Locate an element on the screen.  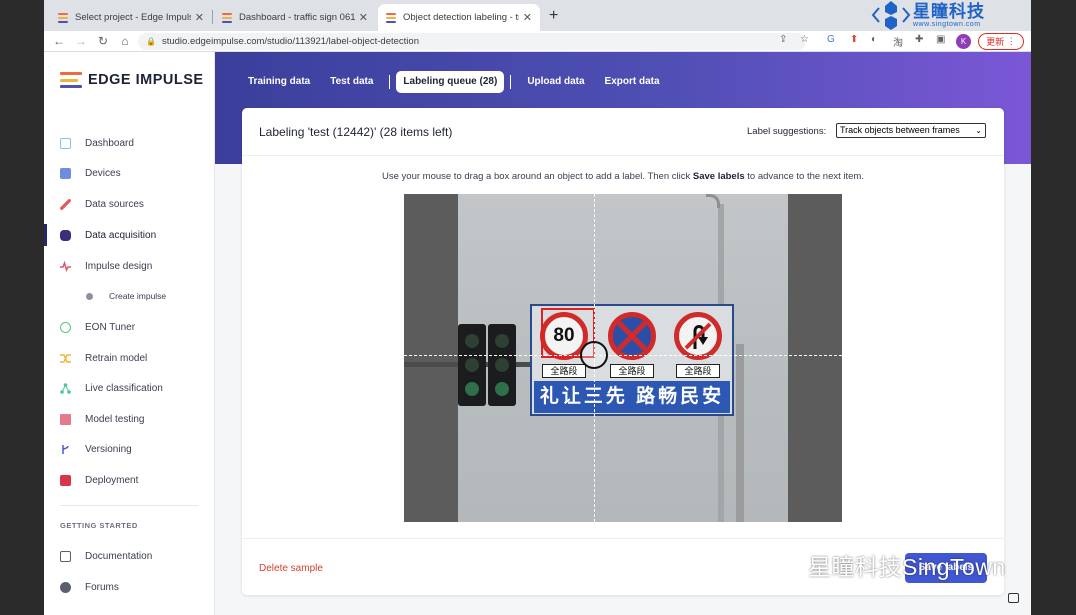
sidebar-item-label: Documentation is located at coordinates (119, 556).